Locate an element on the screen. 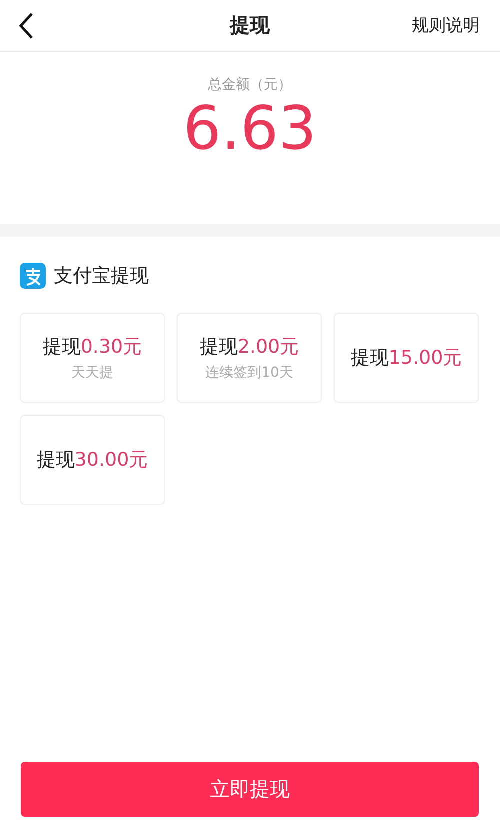  balance-label: 总金额（元） is located at coordinates (250, 85).